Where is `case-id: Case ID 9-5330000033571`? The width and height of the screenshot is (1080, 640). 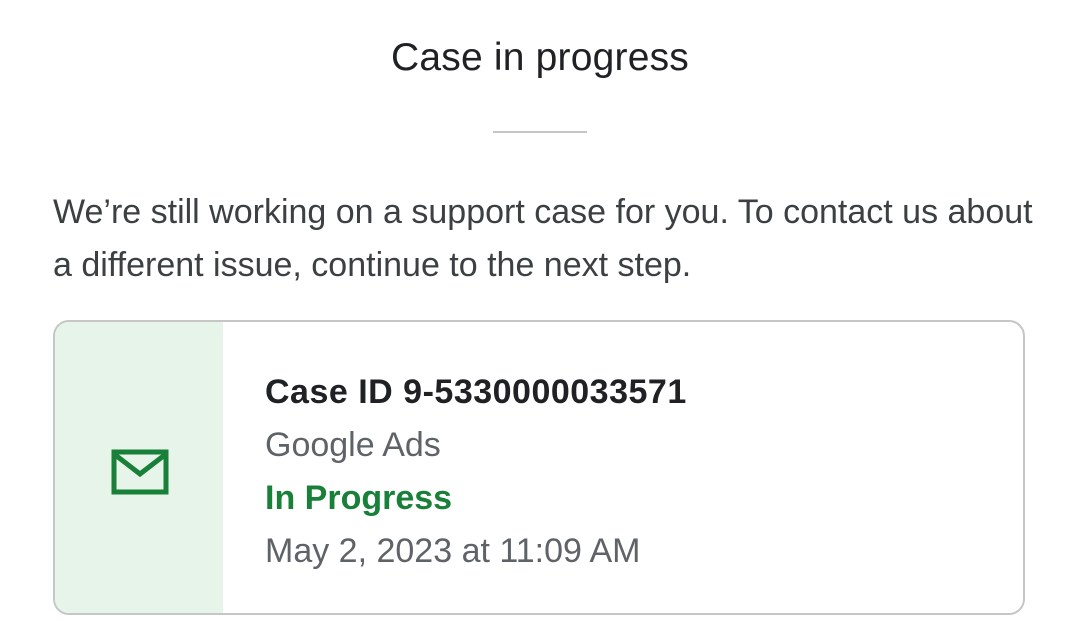
case-id: Case ID 9-5330000033571 is located at coordinates (476, 392).